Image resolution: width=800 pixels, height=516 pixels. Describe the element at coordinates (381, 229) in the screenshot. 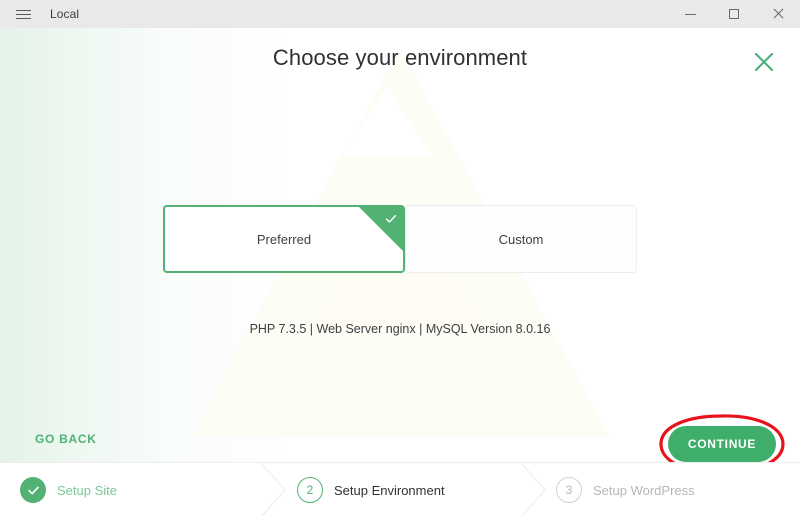

I see `selected-corner-badge` at that location.